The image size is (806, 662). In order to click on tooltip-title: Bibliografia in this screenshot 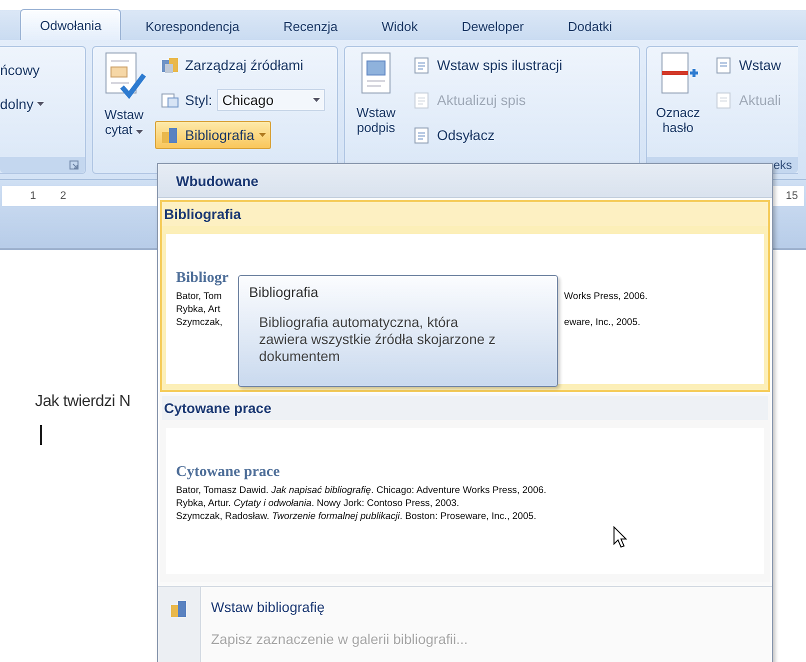, I will do `click(284, 292)`.